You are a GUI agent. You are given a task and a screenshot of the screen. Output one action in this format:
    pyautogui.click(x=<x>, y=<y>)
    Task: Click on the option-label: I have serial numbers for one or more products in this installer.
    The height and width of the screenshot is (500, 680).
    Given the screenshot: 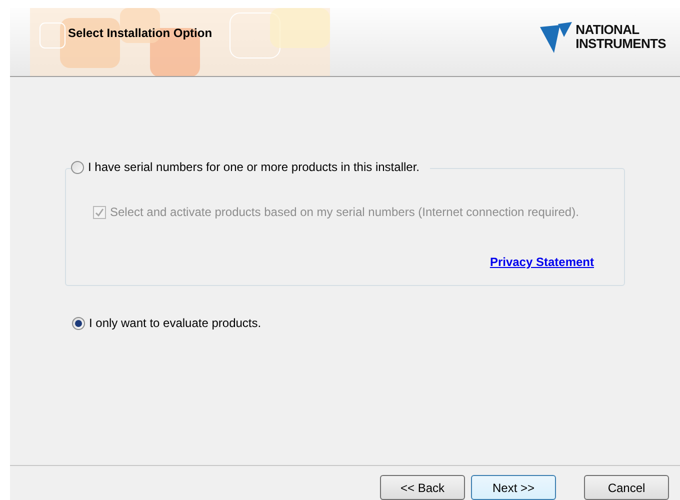 What is the action you would take?
    pyautogui.click(x=254, y=167)
    